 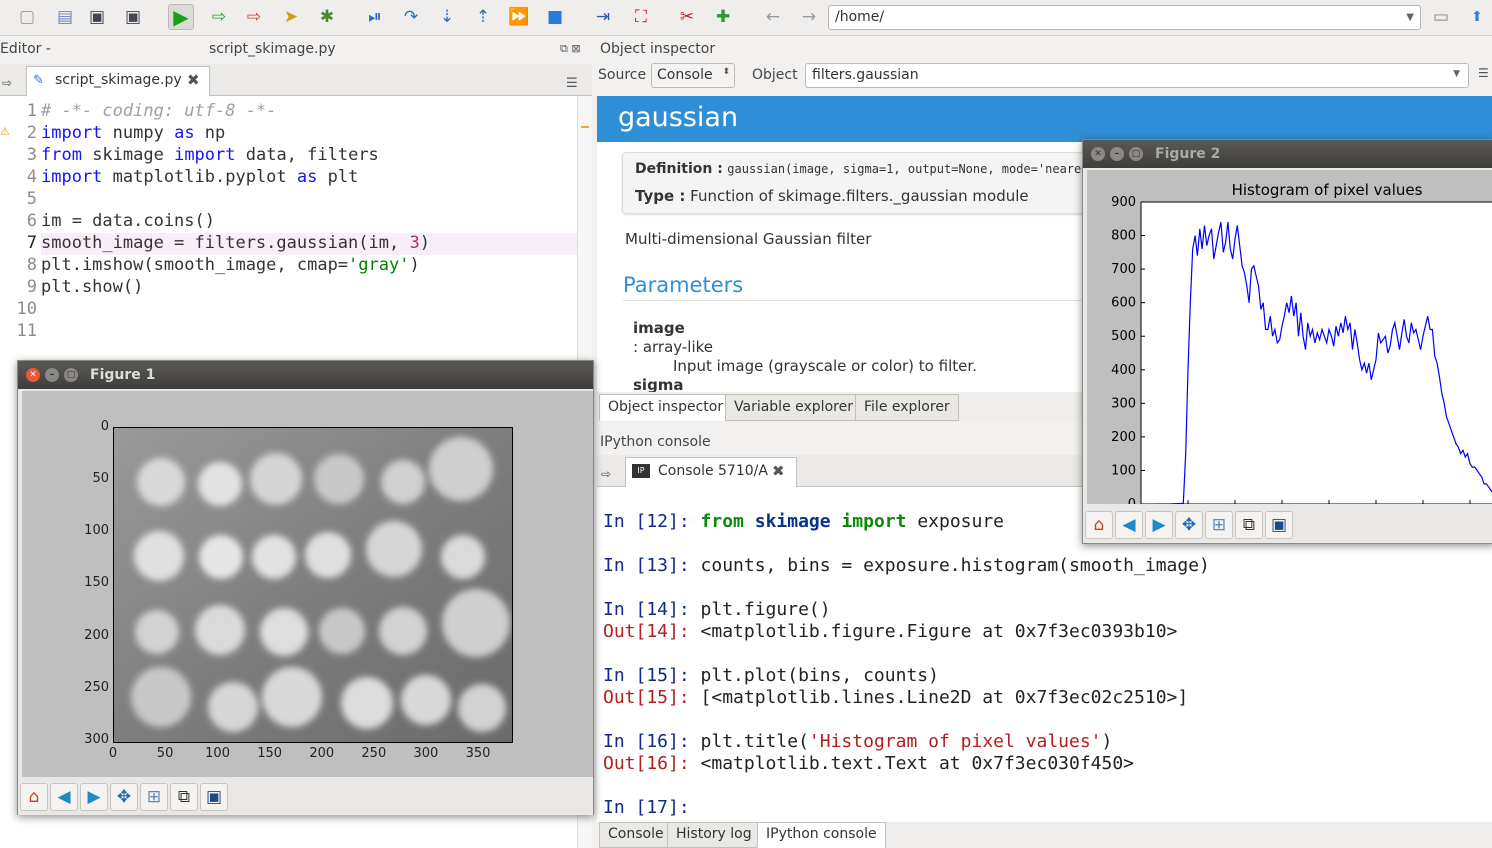 I want to click on console-input-line: In [17]:, so click(x=646, y=807).